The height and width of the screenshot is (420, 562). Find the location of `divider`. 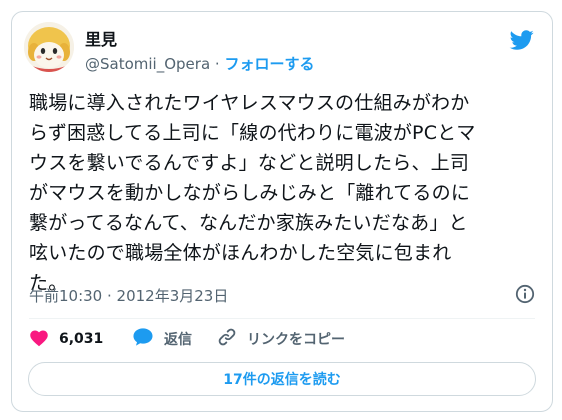

divider is located at coordinates (282, 318).